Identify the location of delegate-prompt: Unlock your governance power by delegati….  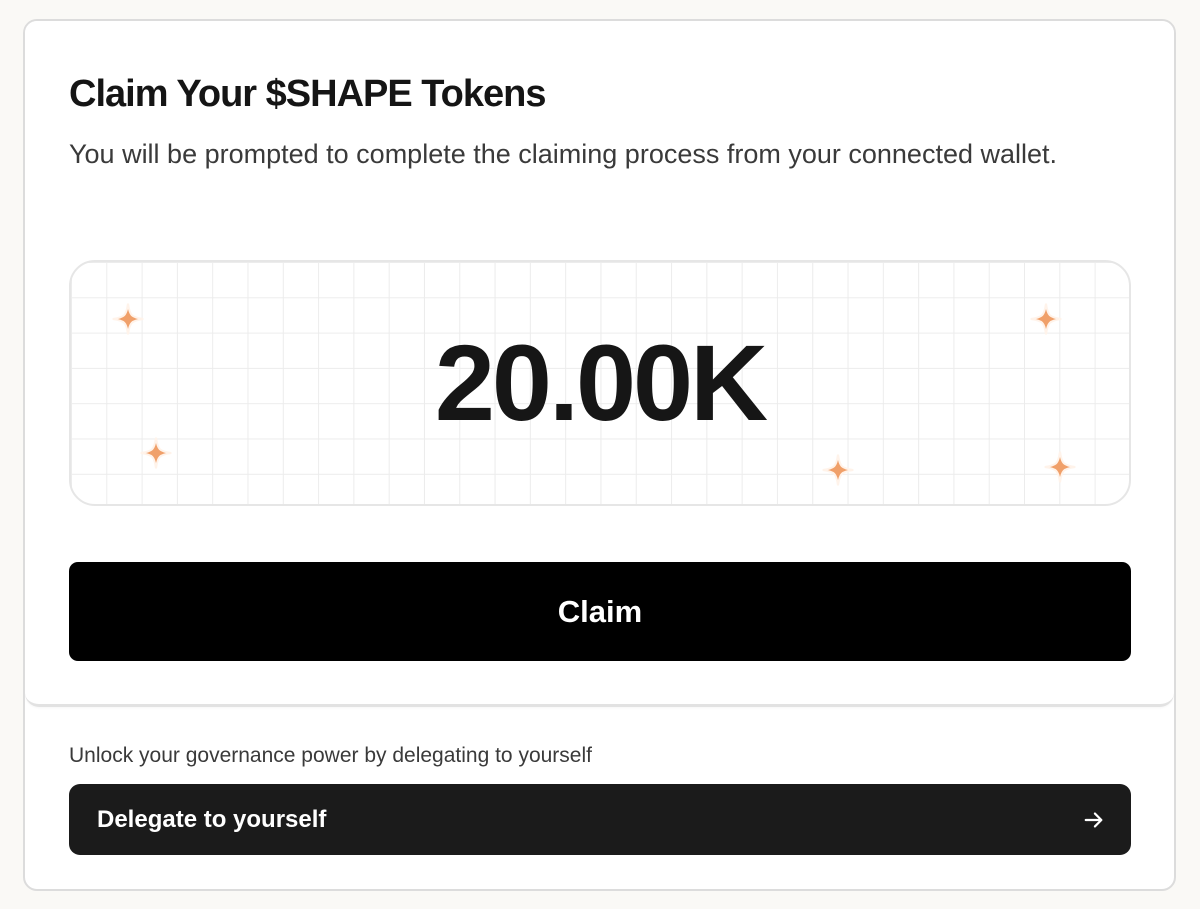
(330, 755).